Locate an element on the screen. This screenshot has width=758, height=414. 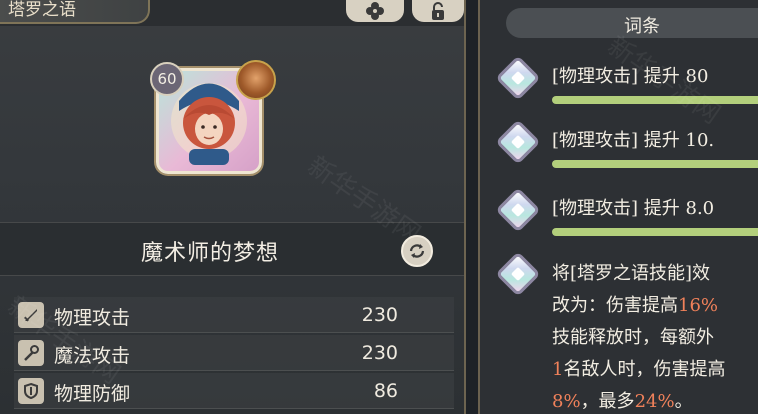
stat-label: 物理防御 is located at coordinates (92, 394).